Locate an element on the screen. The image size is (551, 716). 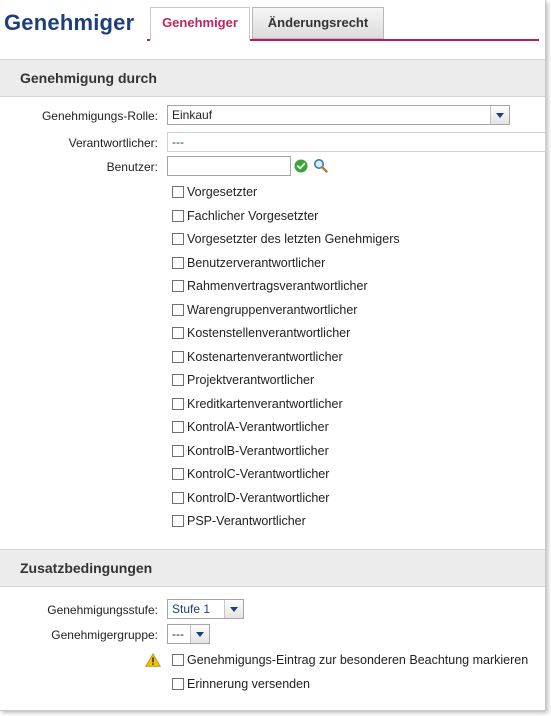
section-conditions-title: Zusatzbedingungen is located at coordinates (86, 568).